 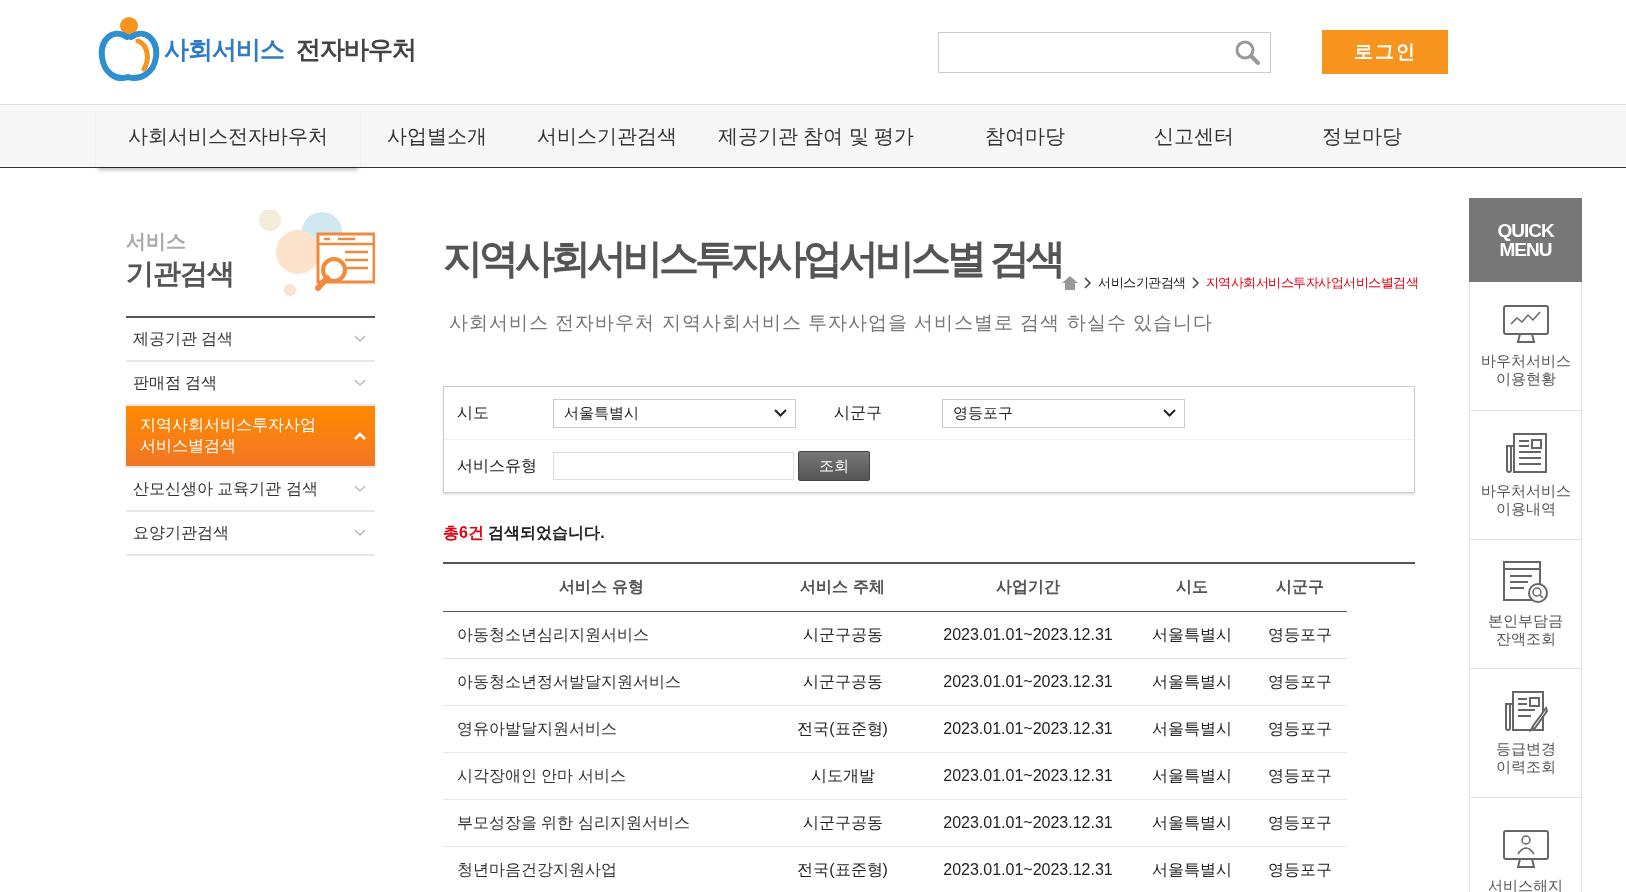 I want to click on page-description: 사회서비스 전자바우처 지역사회서비스 투자사업을 서비스별로 검색 하실수 있습니다, so click(x=831, y=323).